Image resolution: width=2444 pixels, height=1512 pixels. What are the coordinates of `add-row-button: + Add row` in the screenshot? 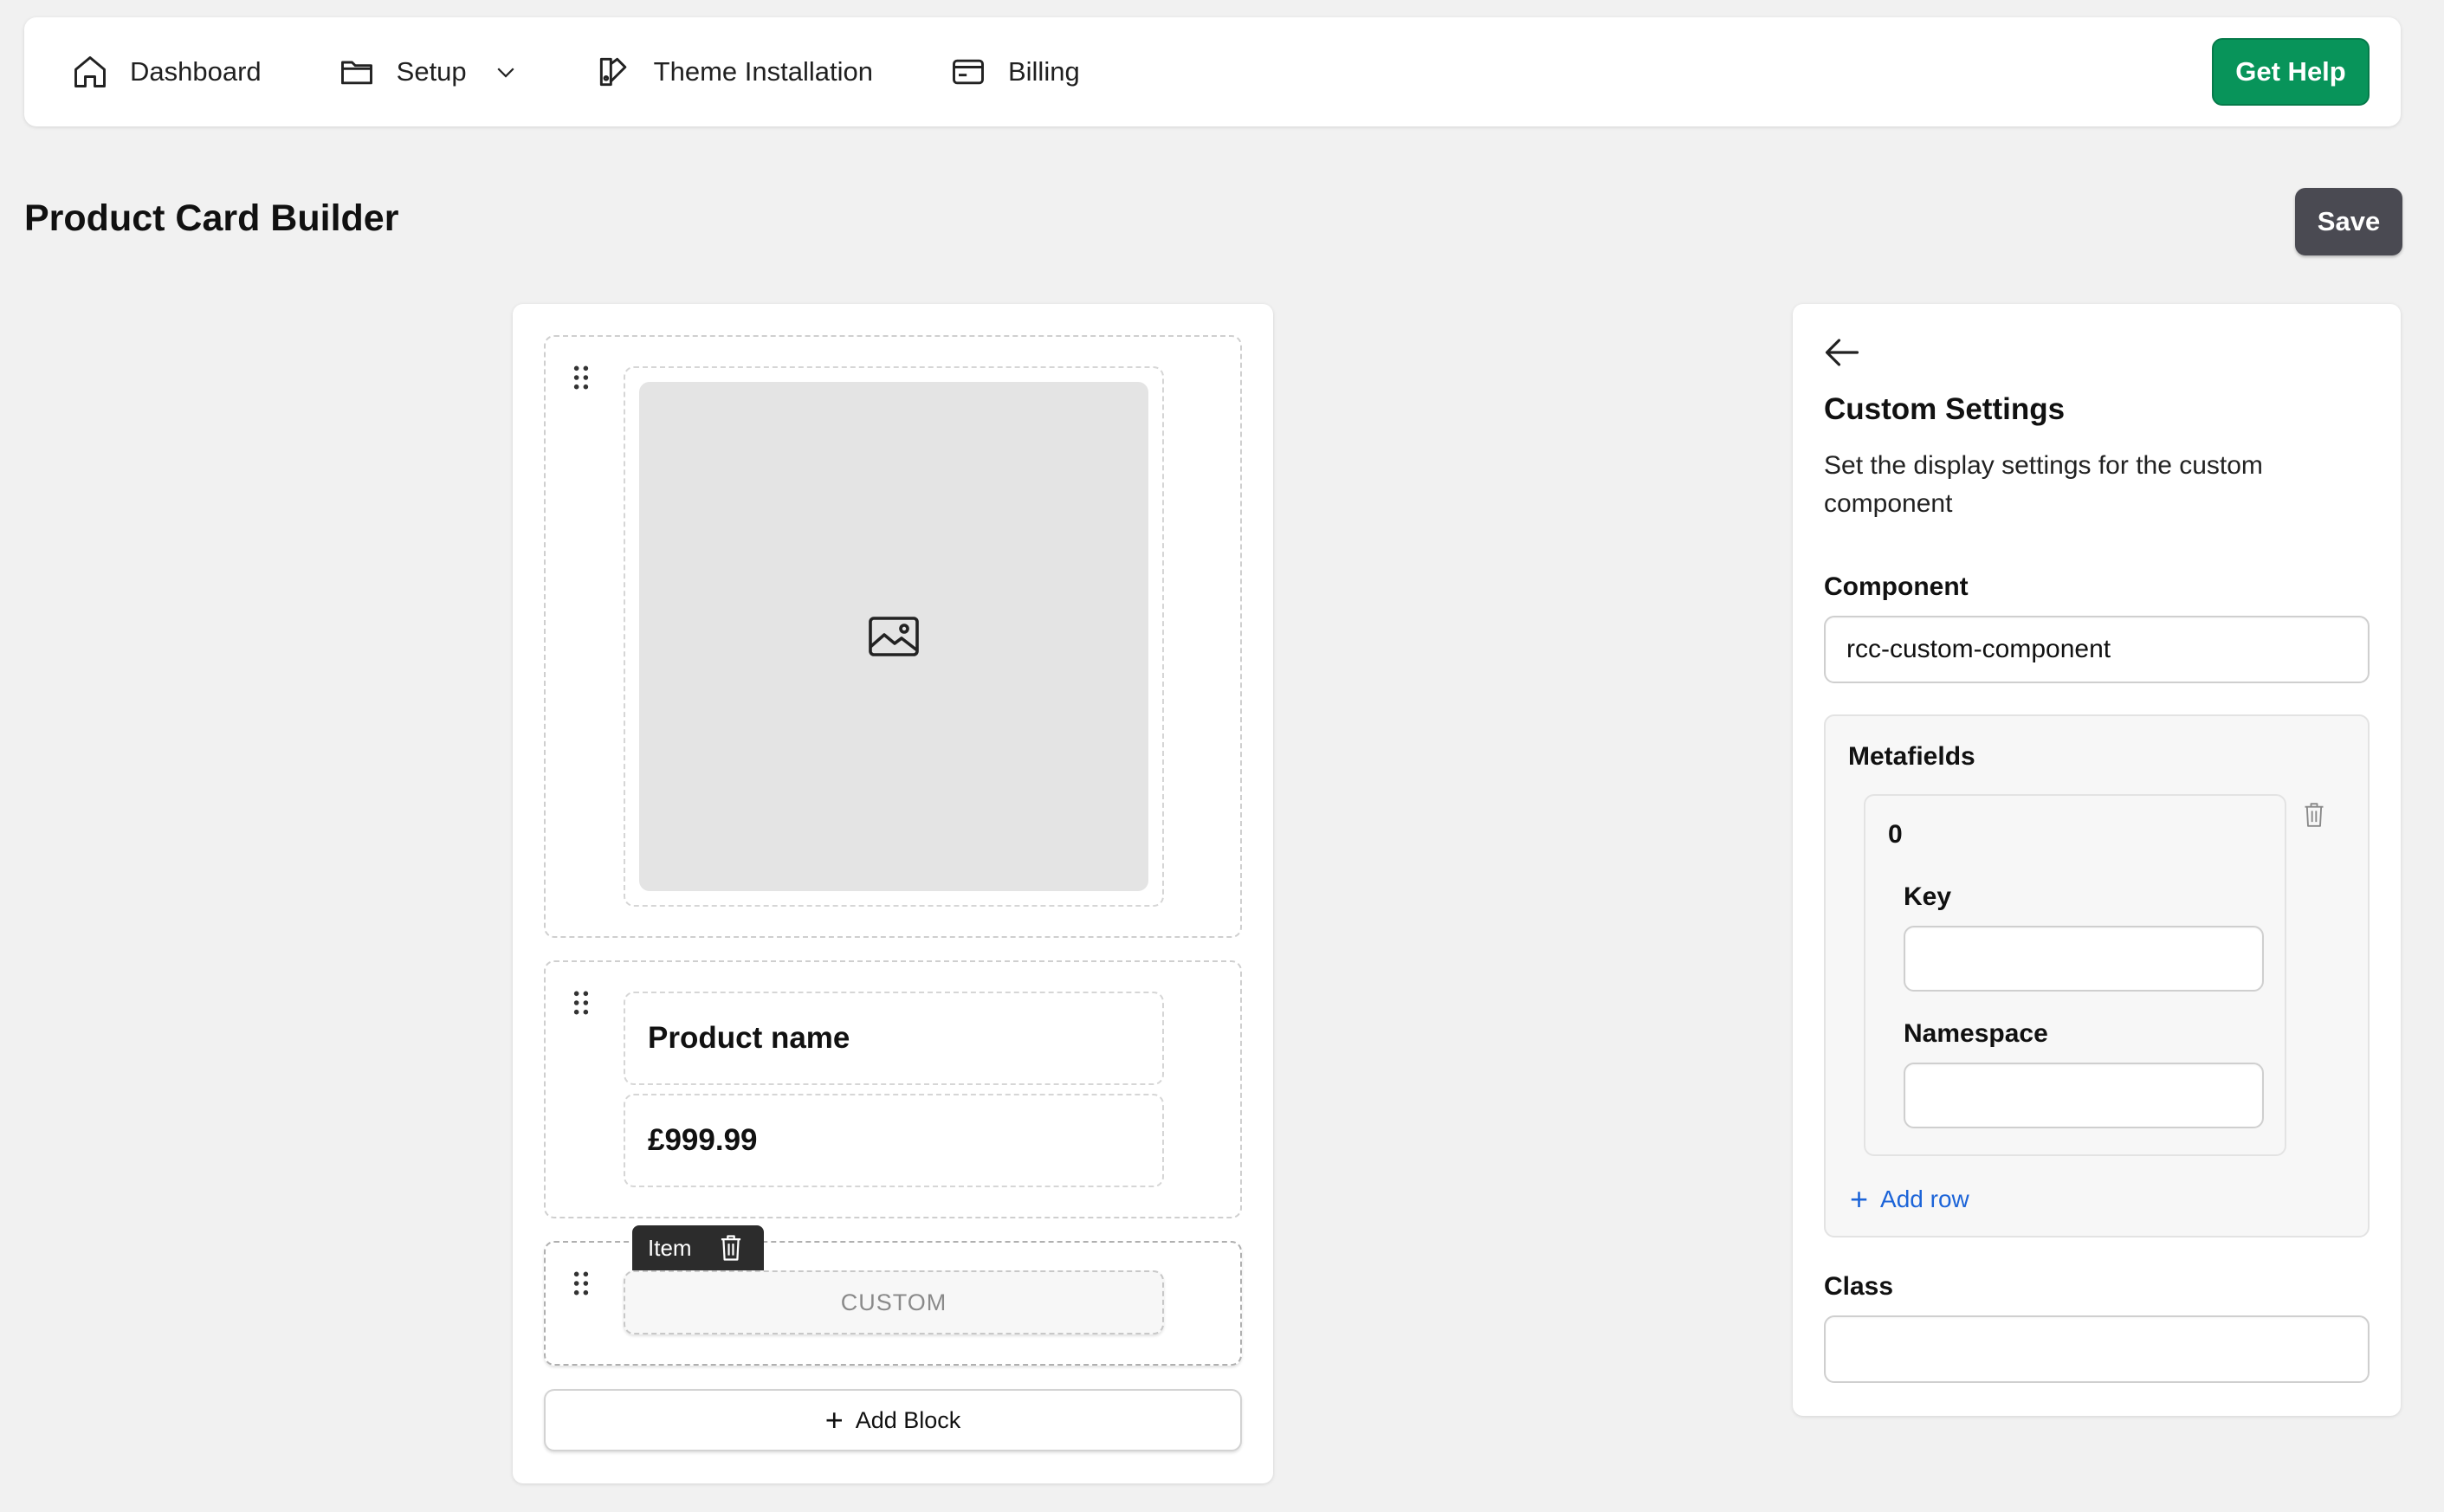 It's located at (1909, 1199).